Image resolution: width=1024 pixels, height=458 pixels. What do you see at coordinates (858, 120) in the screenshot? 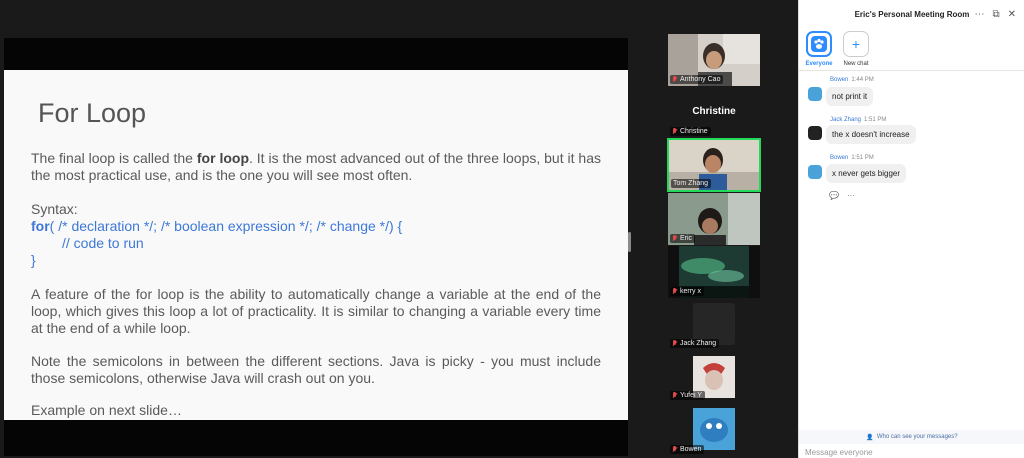
I see `message-meta: Jack Zhang 1:51 PM` at bounding box center [858, 120].